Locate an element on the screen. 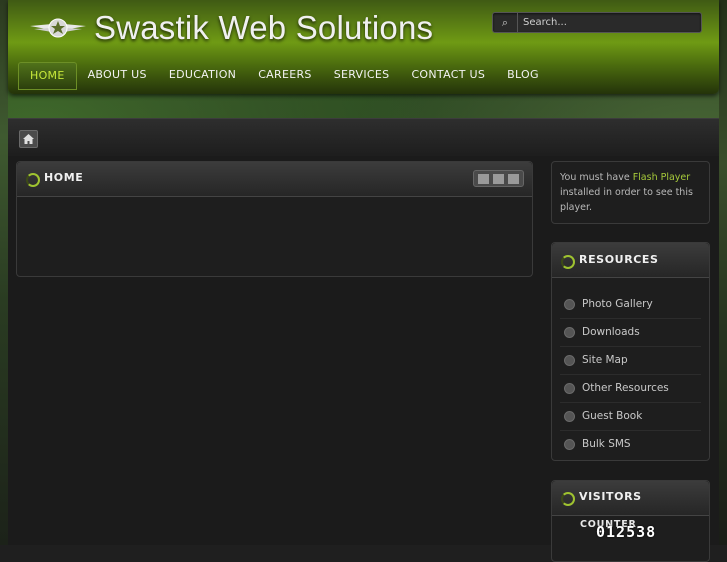  search-box: ⌕ is located at coordinates (598, 22).